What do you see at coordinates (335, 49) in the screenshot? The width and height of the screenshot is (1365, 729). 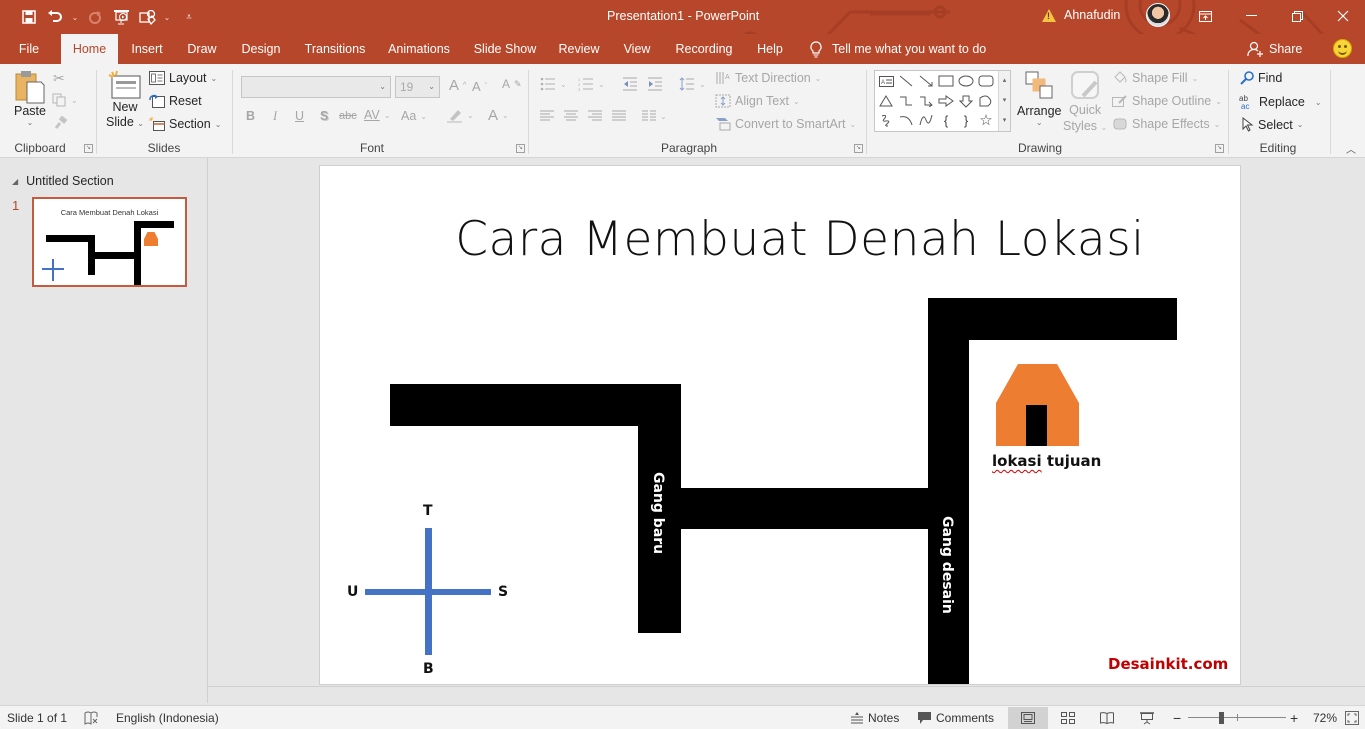 I see `tab-transitions: Transitions` at bounding box center [335, 49].